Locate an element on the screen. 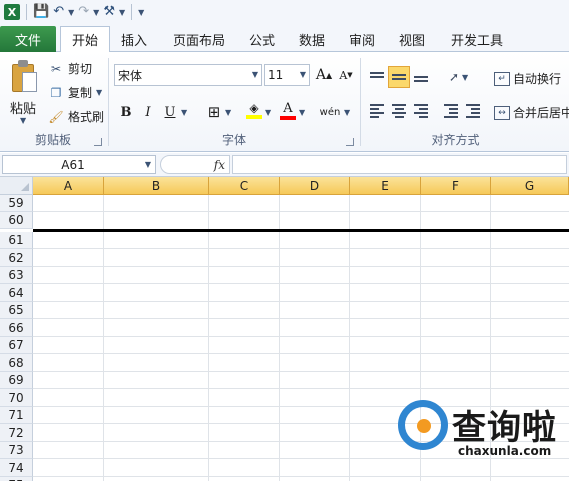  save-icon: 💾 is located at coordinates (41, 12).